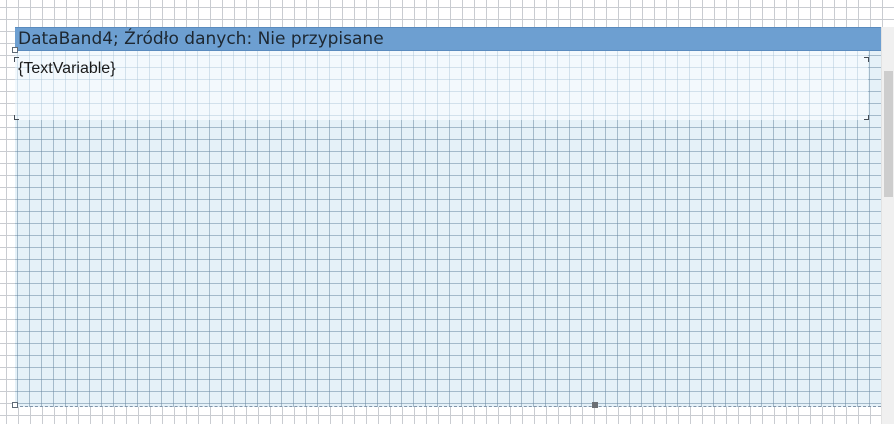 The width and height of the screenshot is (894, 424). What do you see at coordinates (866, 117) in the screenshot?
I see `text-field-corner-bottom-right` at bounding box center [866, 117].